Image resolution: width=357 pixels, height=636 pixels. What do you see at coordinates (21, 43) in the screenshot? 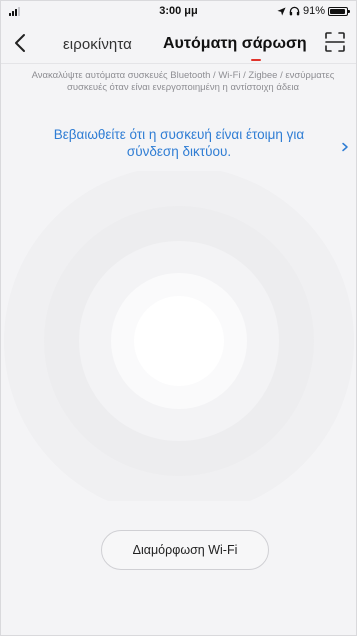
I see `back-chevron-icon` at bounding box center [21, 43].